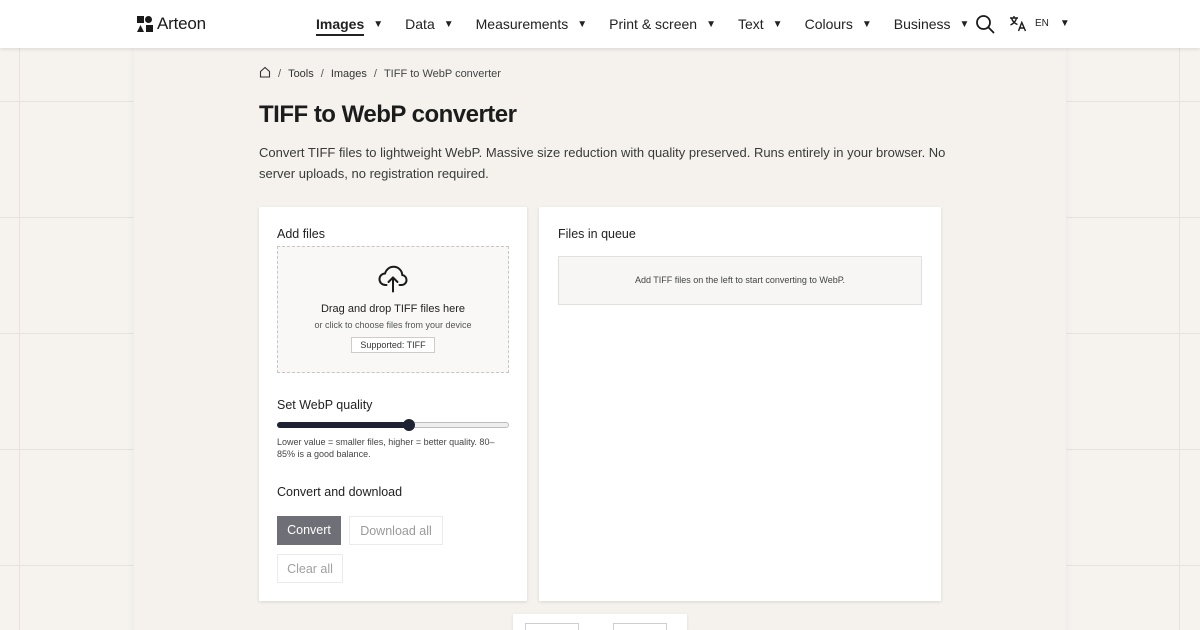  Describe the element at coordinates (750, 24) in the screenshot. I see `nav-label: Text` at that location.